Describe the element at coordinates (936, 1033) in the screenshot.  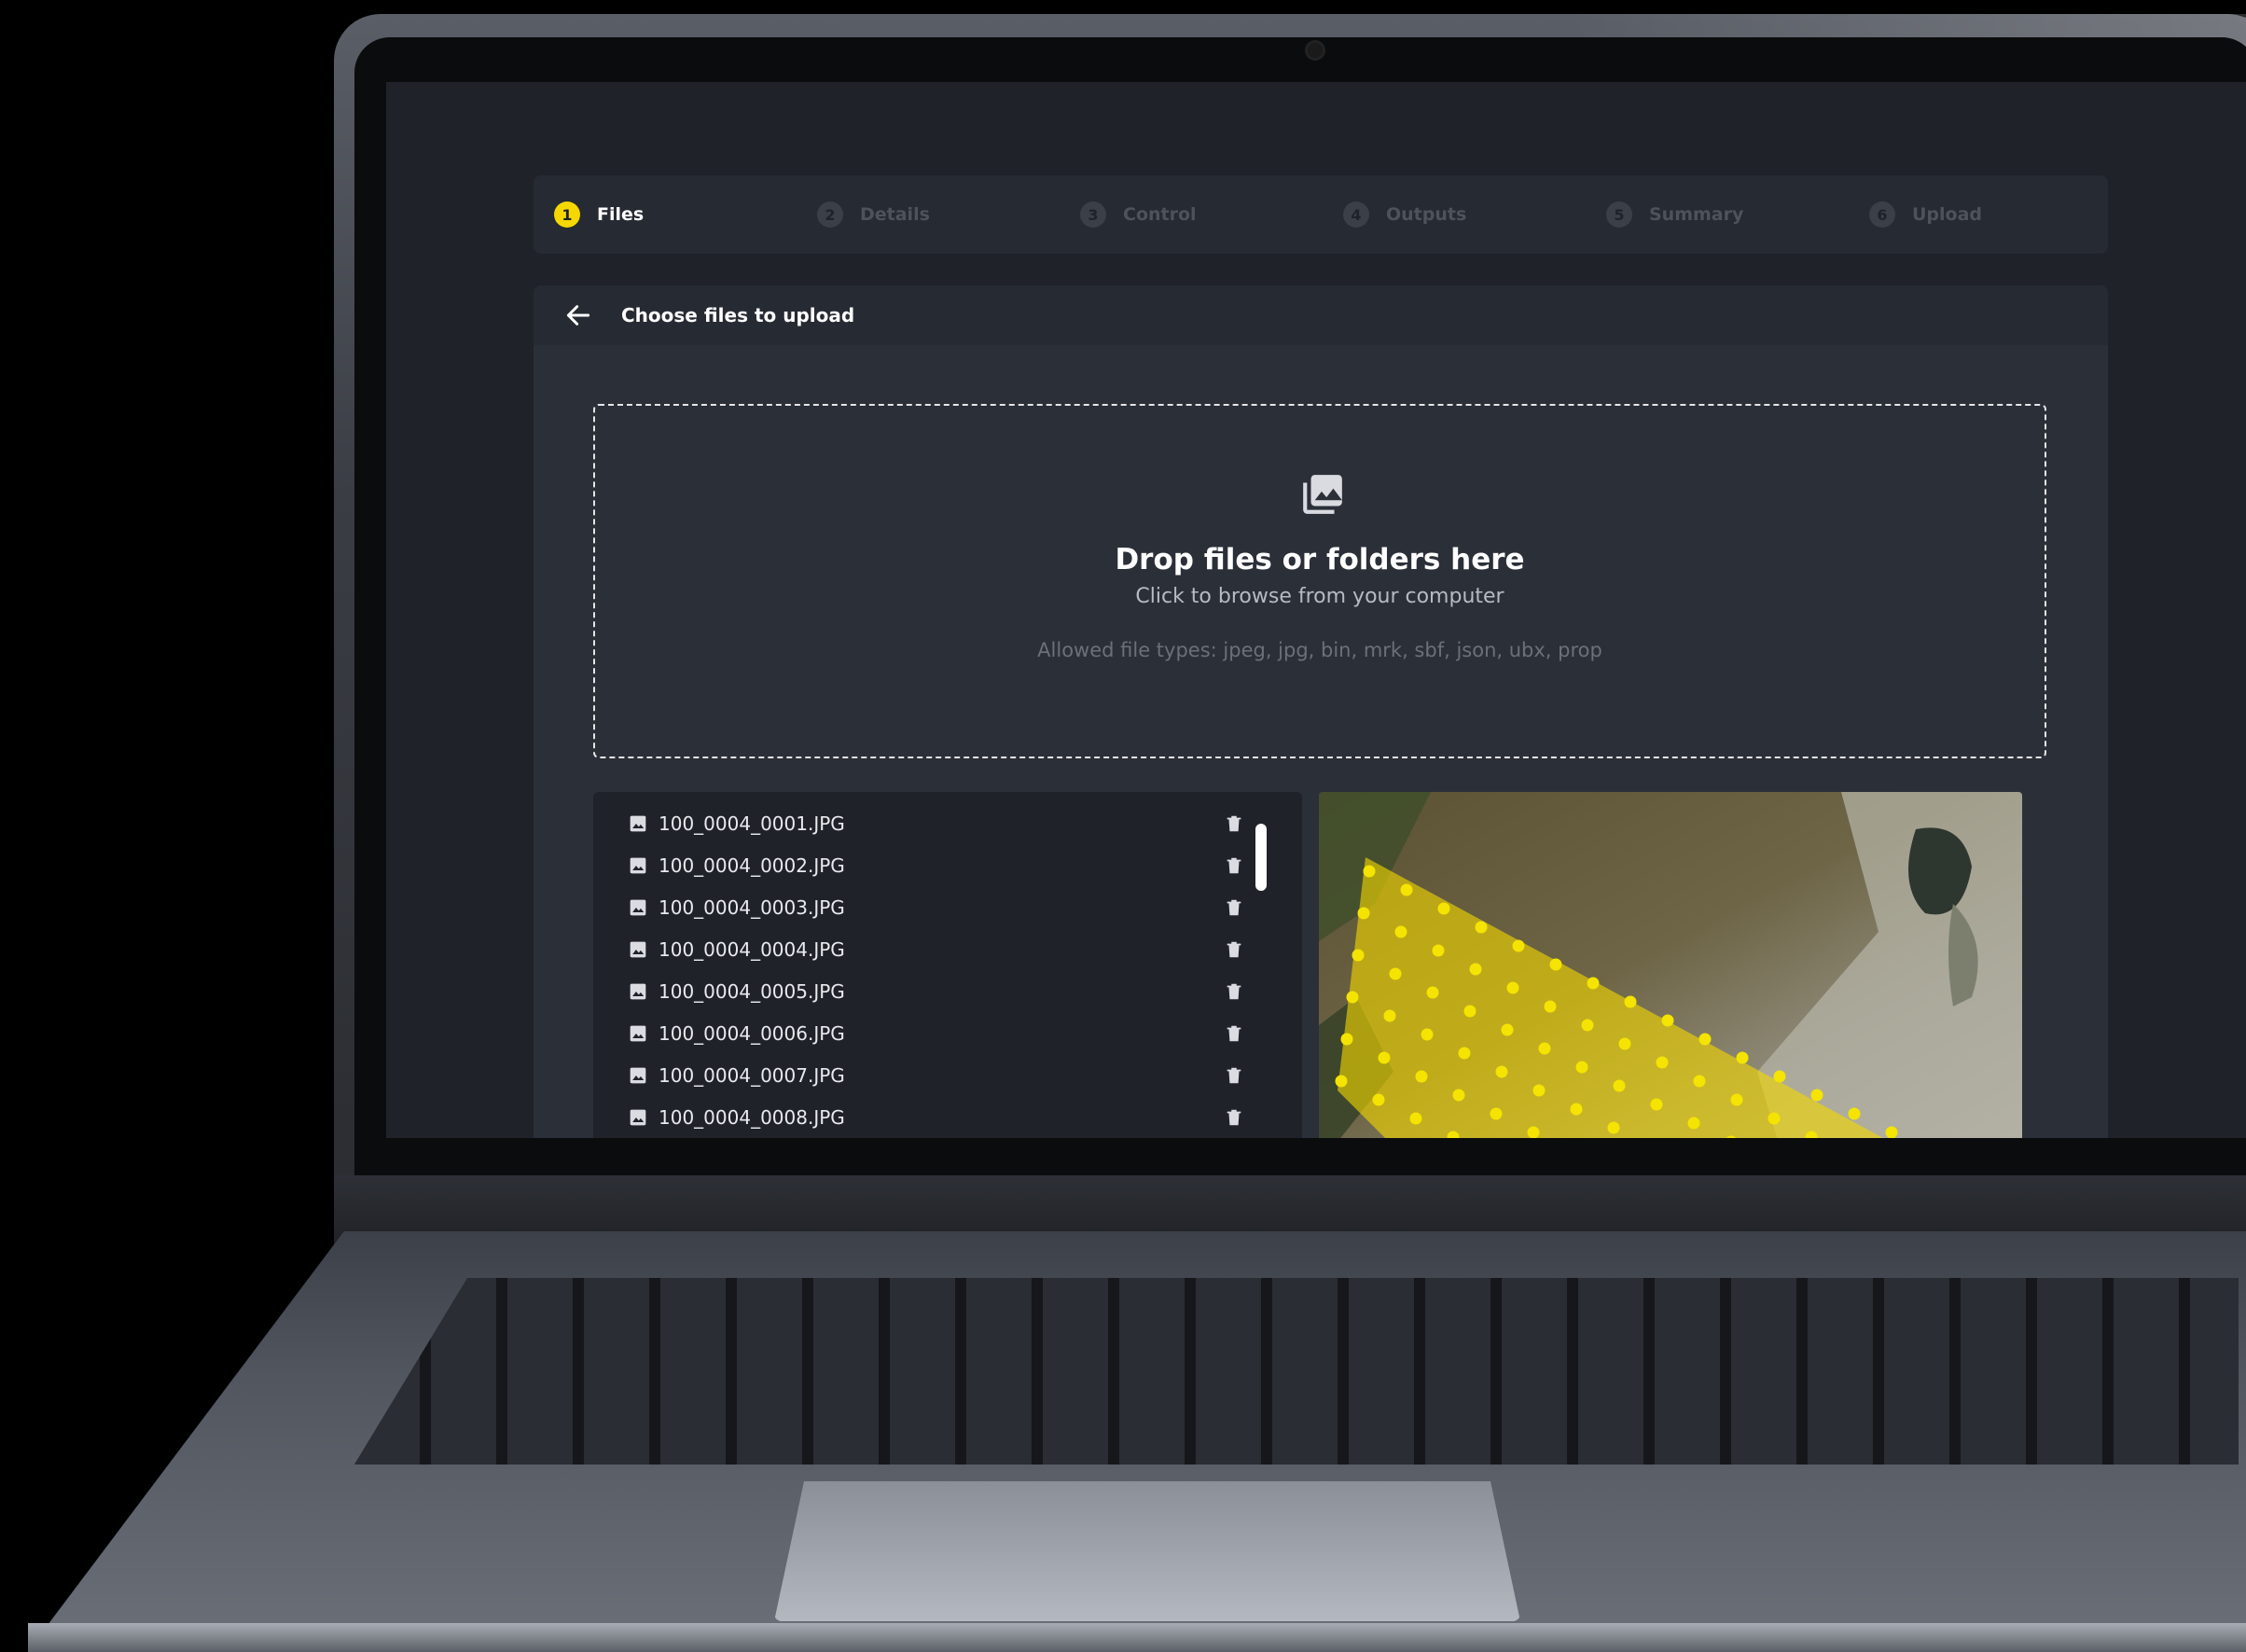
I see `list-item: 100_0004_0006.JPG` at that location.